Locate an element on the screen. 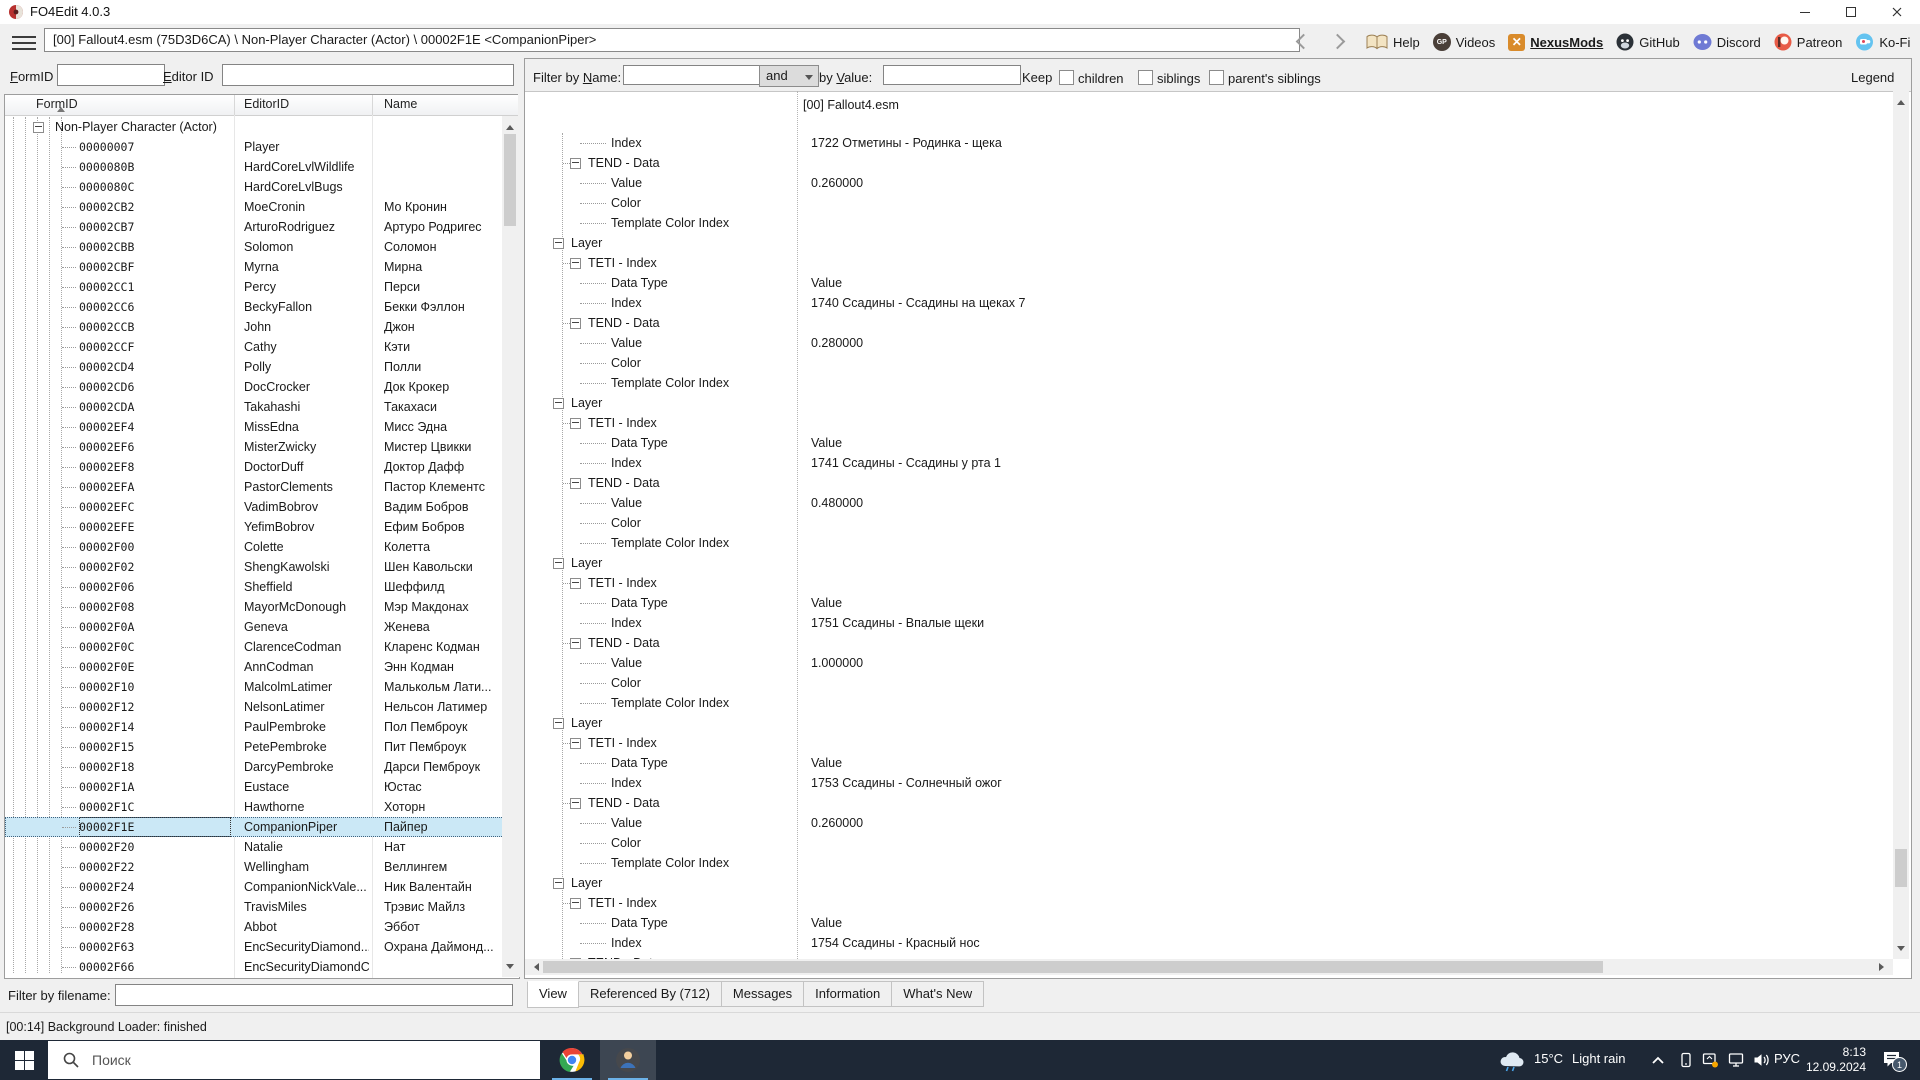 The width and height of the screenshot is (1920, 1080). table-row: 00002F0E AnnCodman Энн Кодман is located at coordinates (254, 667).